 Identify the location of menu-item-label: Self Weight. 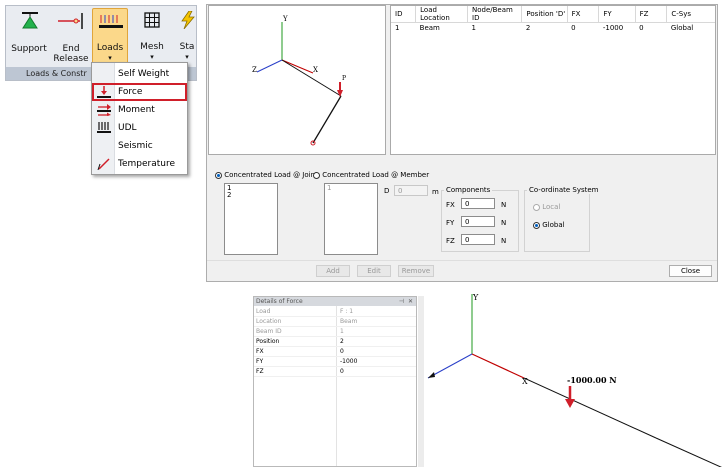
(144, 74).